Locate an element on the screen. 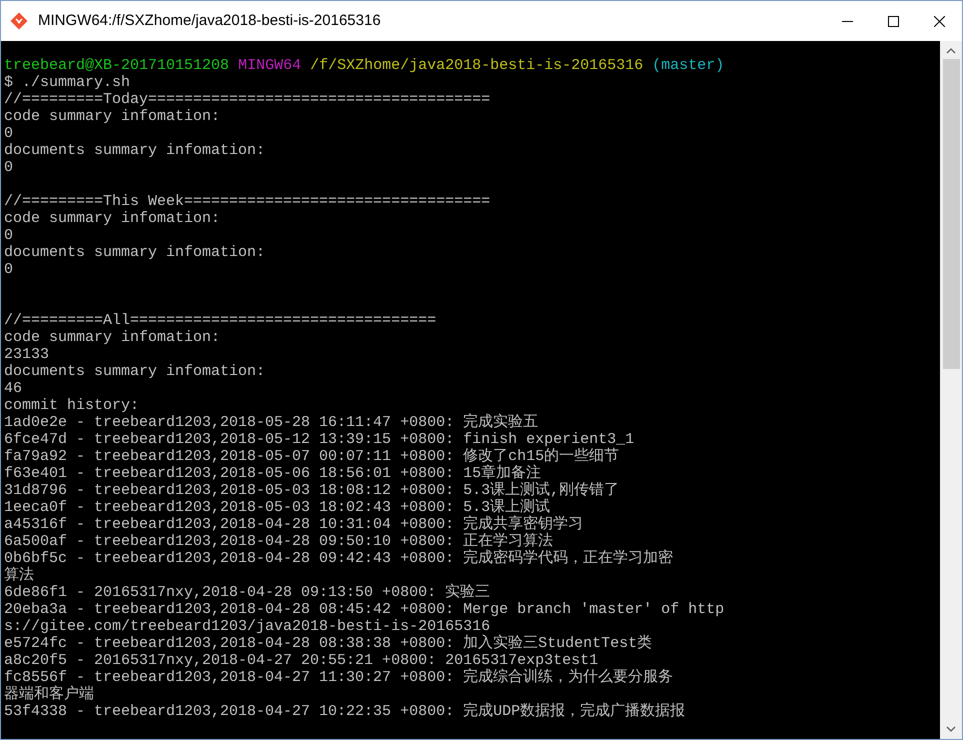  prompt-shell: MINGW64 is located at coordinates (270, 65).